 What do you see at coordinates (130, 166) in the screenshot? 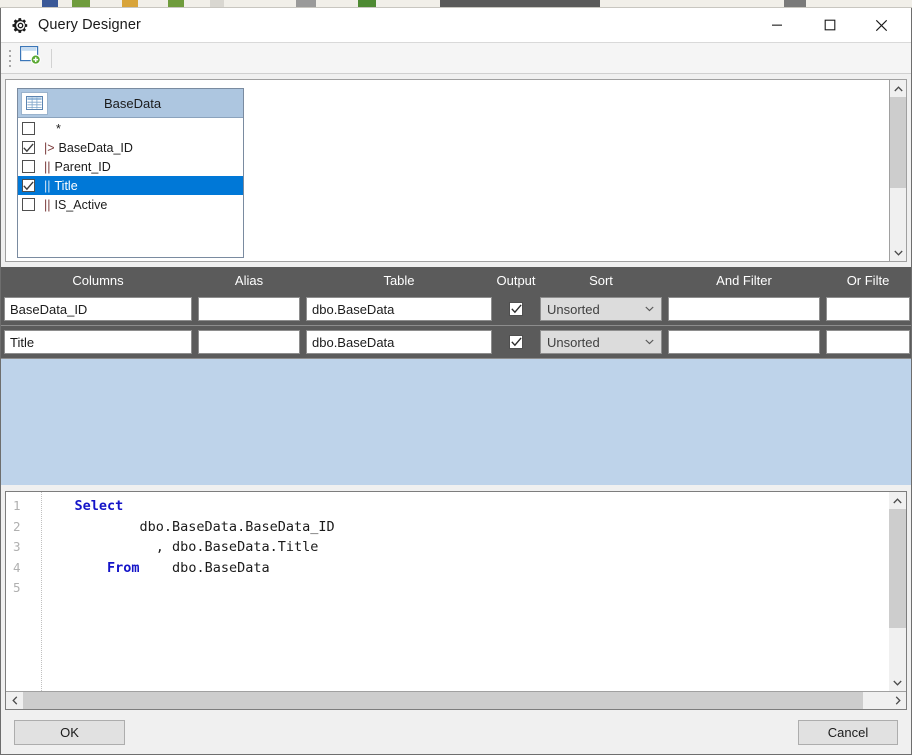
I see `table-field-row: || Parent_ID` at bounding box center [130, 166].